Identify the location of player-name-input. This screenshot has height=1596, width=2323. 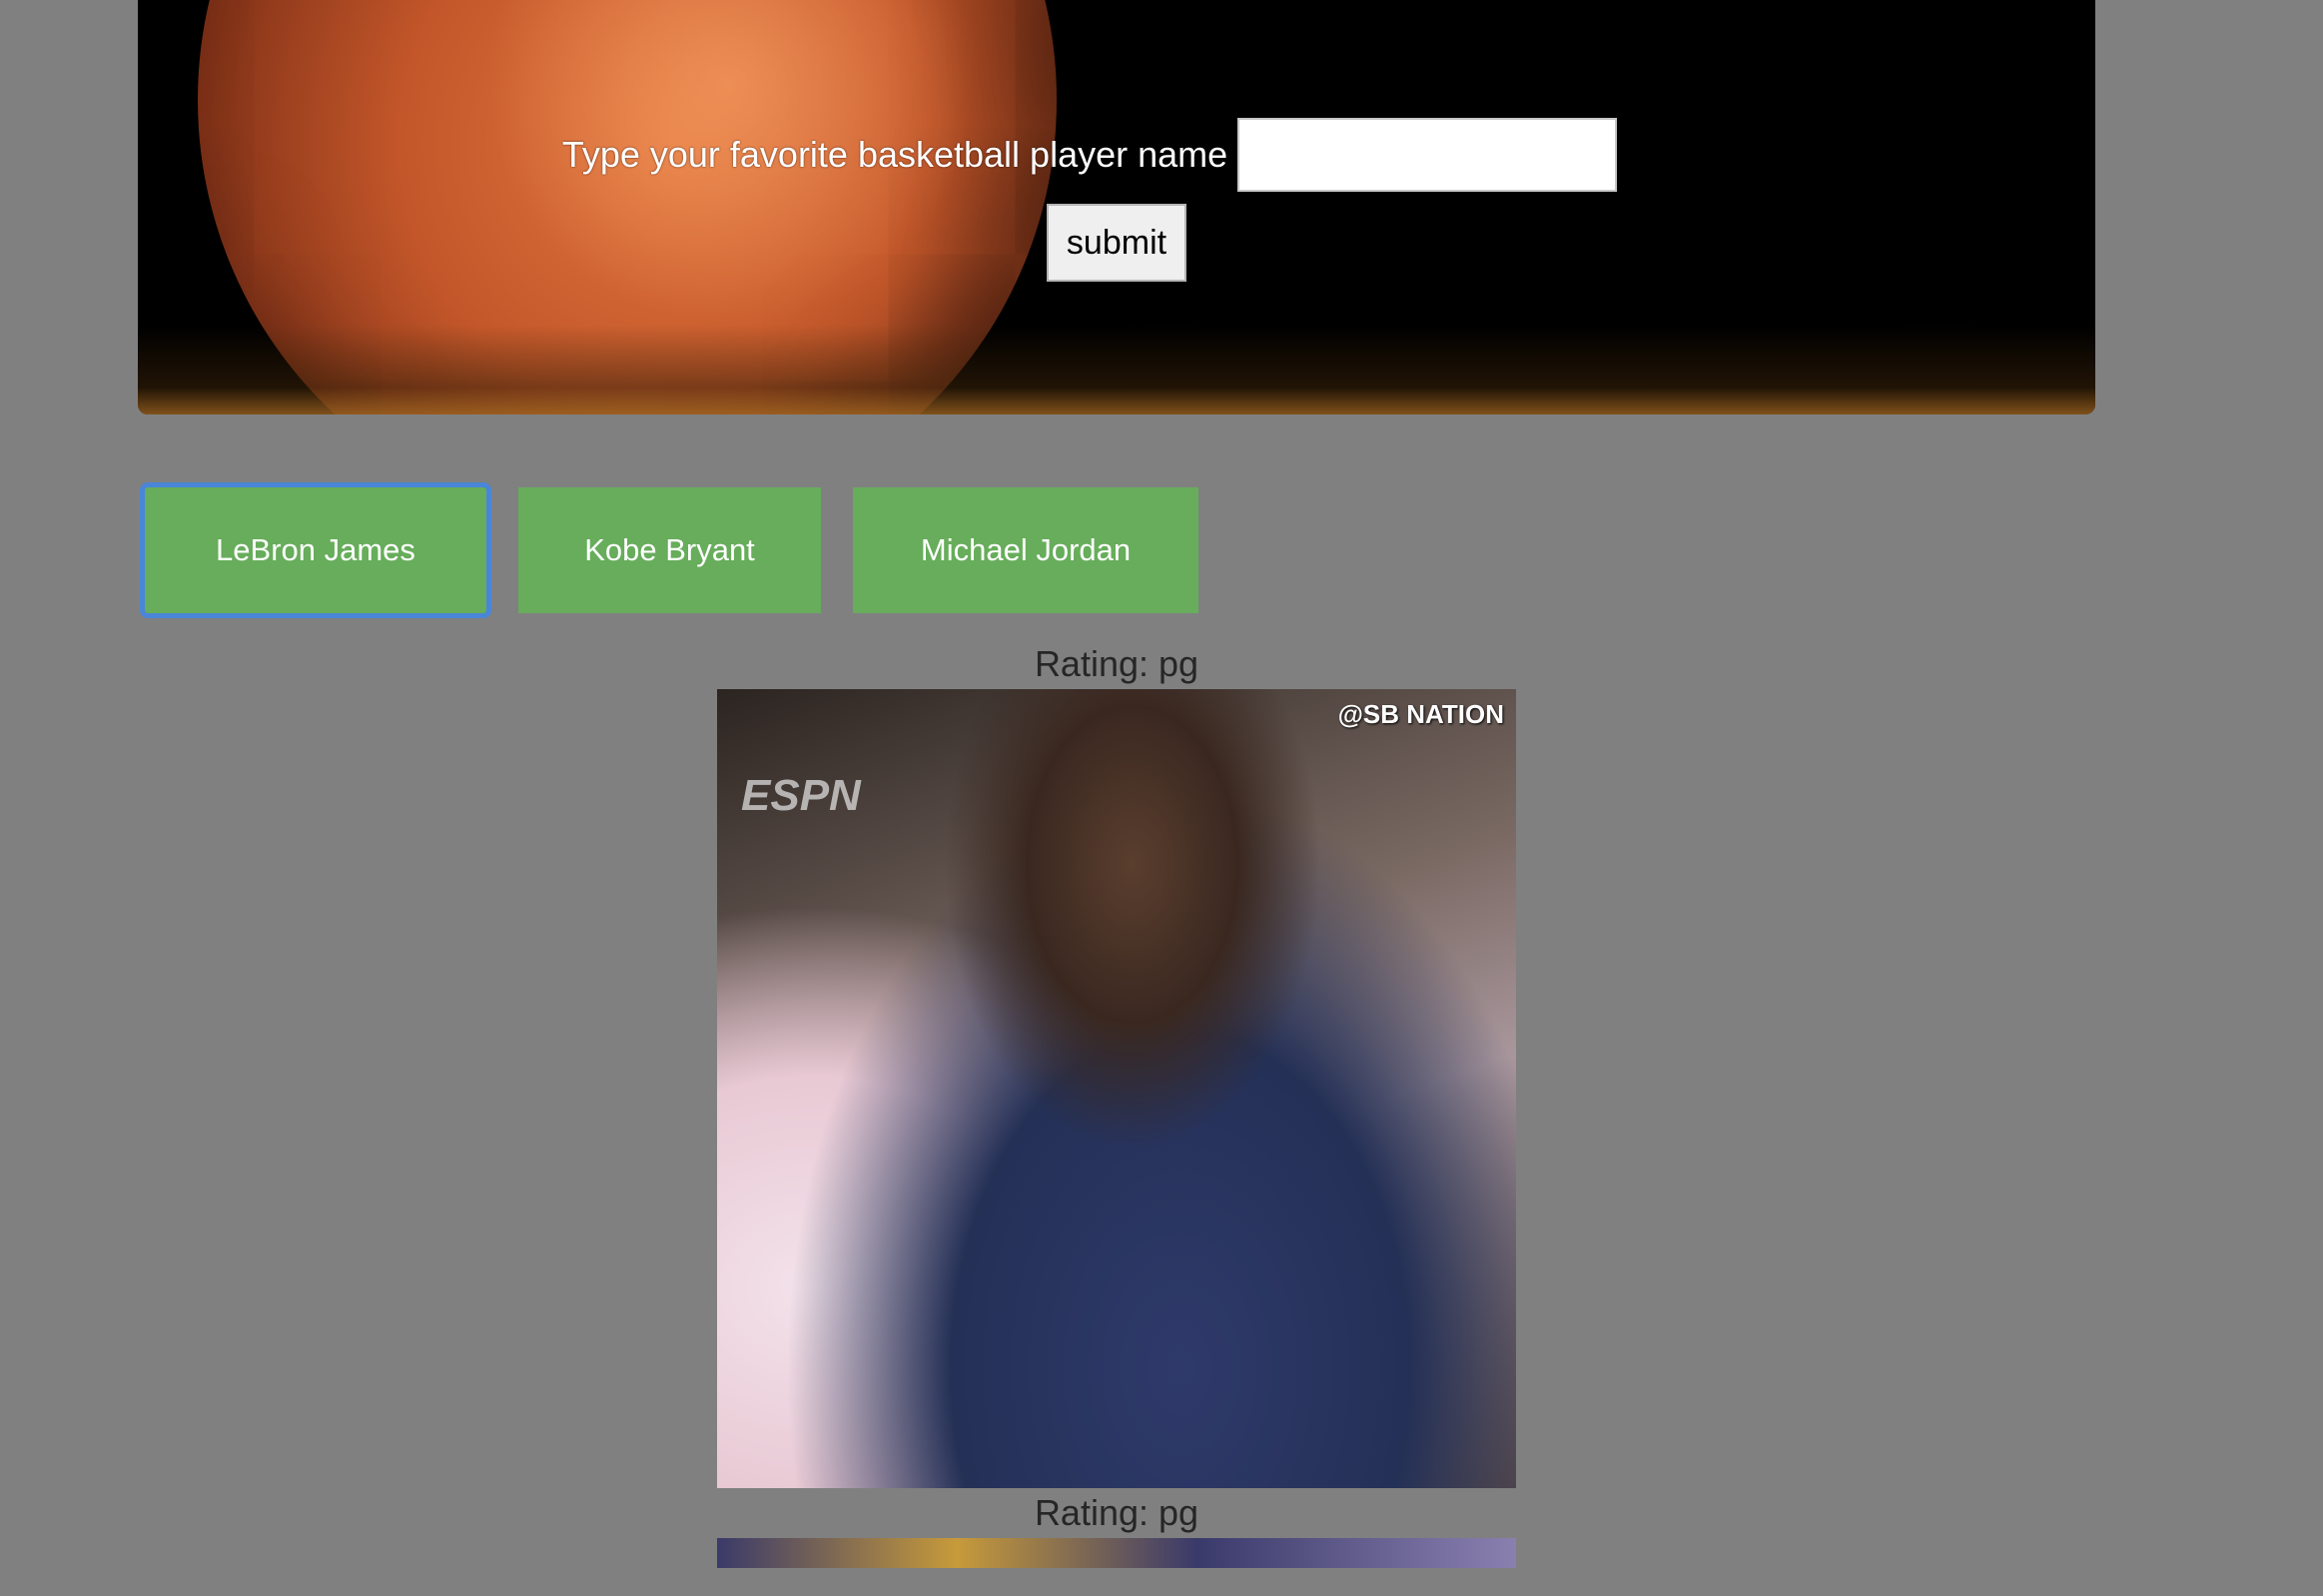
(1427, 155).